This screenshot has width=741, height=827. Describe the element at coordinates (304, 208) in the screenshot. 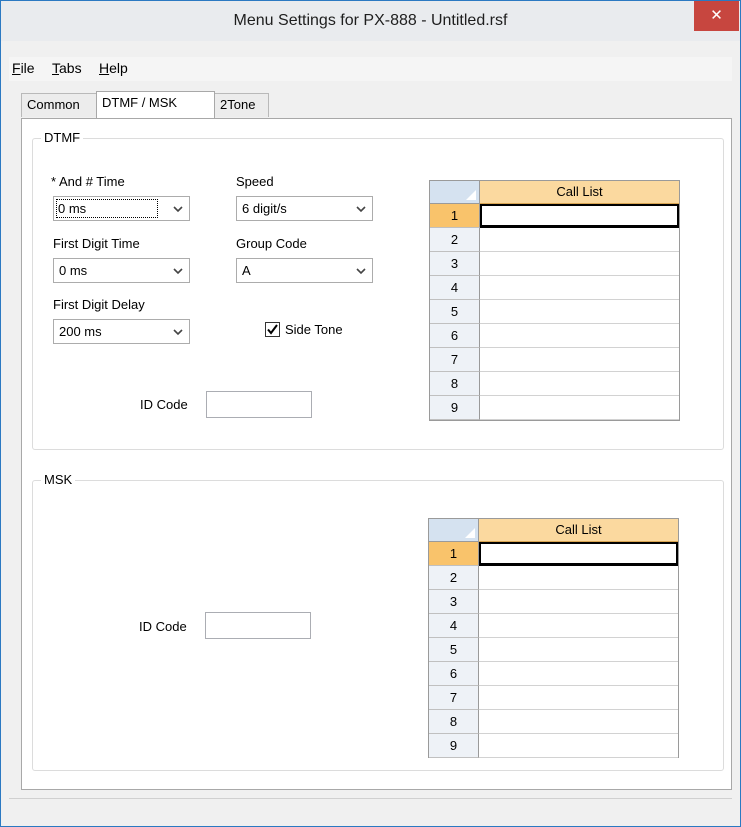

I see `speed-select: 6 digit/s` at that location.